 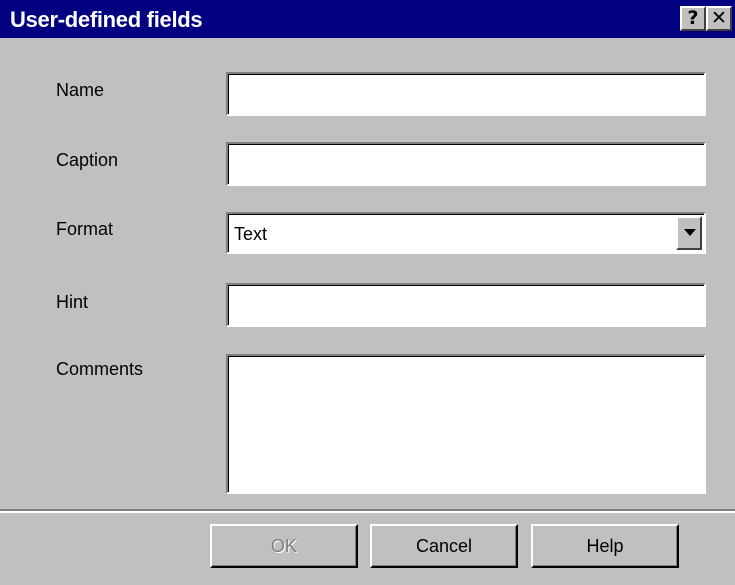 I want to click on button-bar-separator, so click(x=367, y=511).